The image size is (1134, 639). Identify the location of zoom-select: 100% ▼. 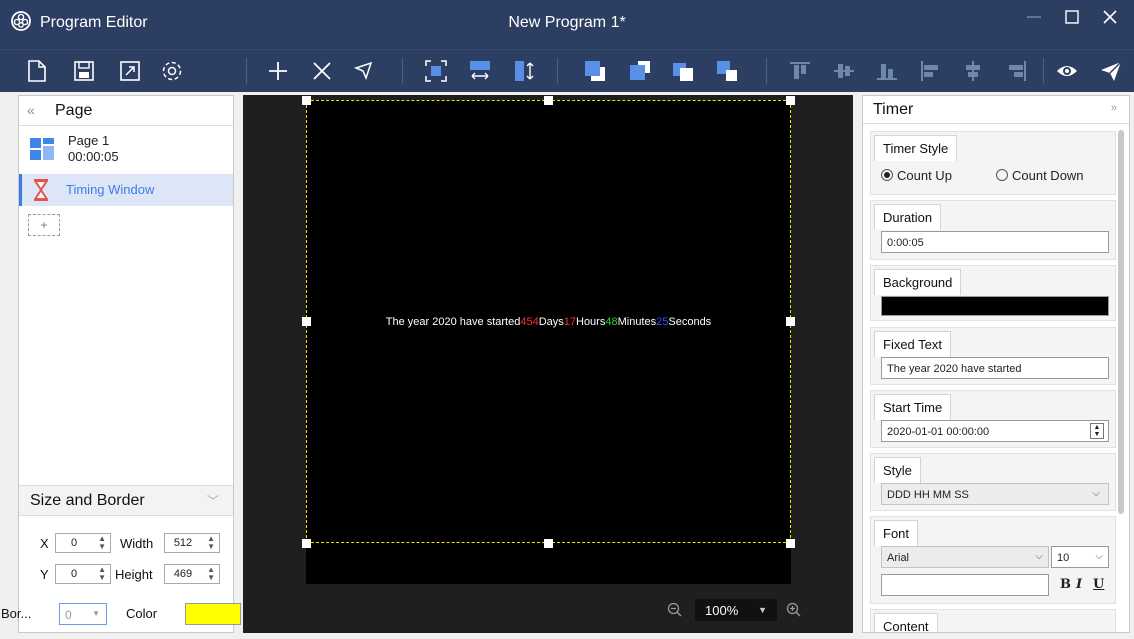
(736, 610).